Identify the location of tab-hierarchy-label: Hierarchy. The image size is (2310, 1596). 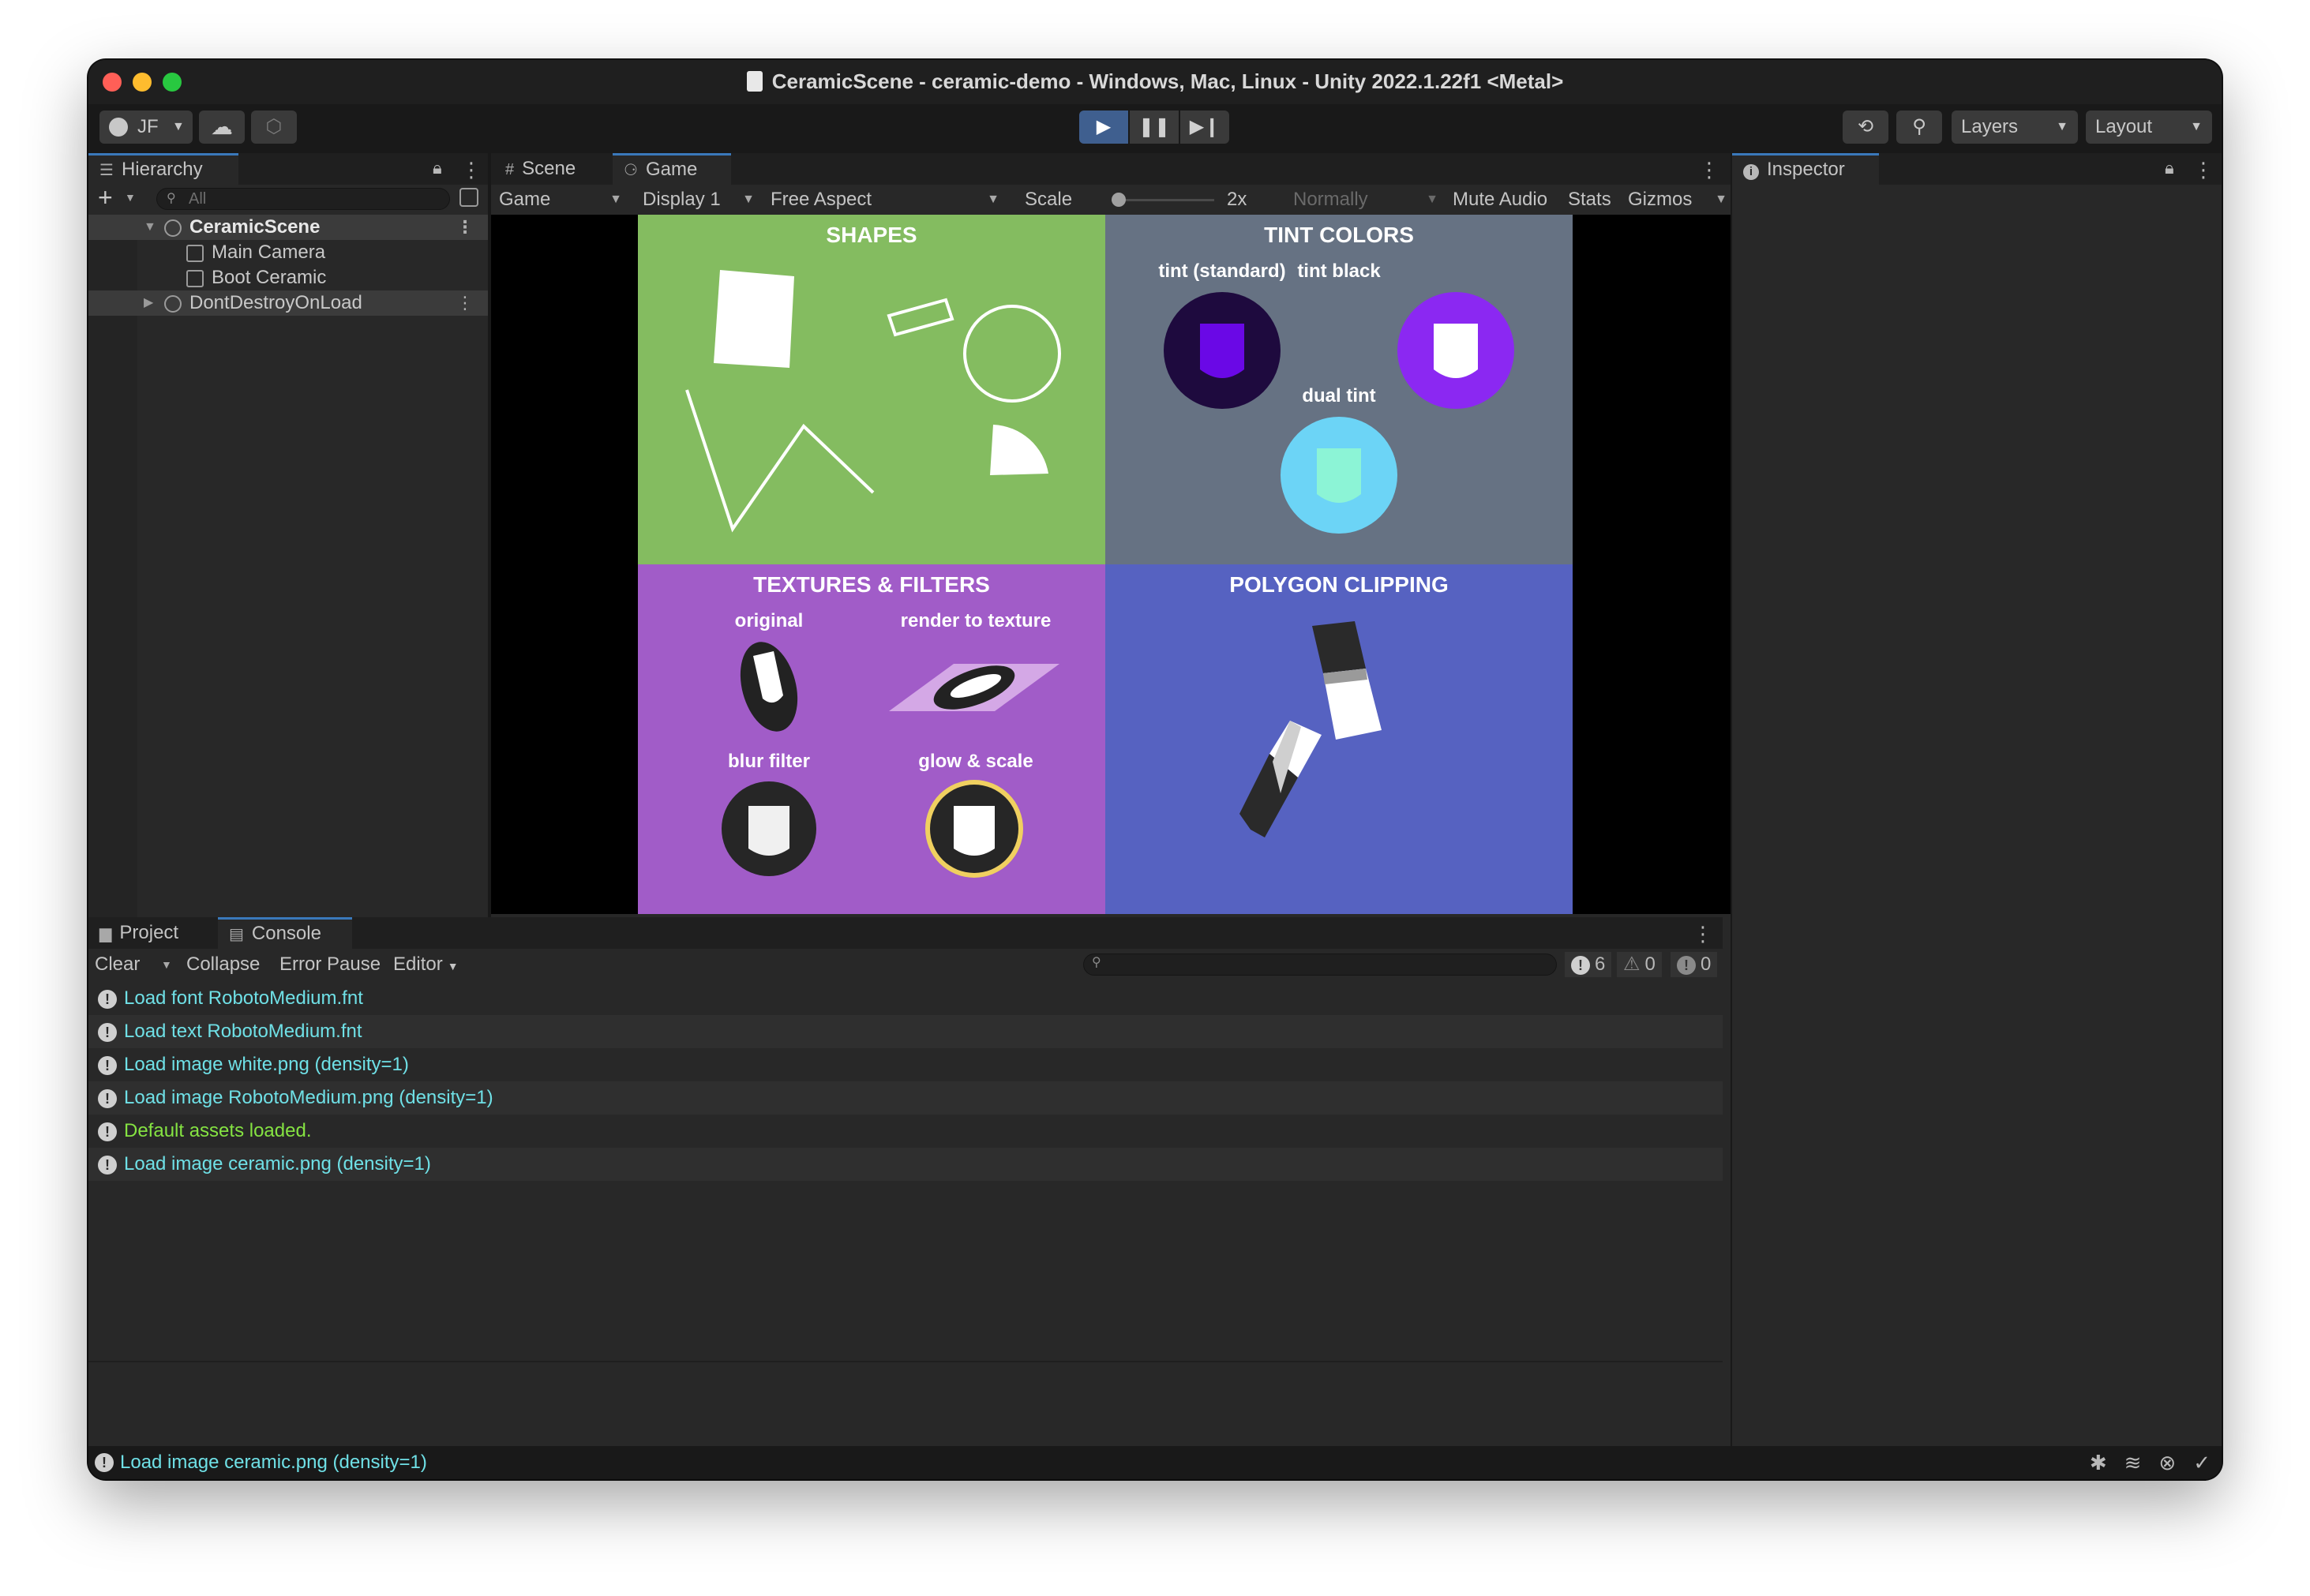
(162, 170).